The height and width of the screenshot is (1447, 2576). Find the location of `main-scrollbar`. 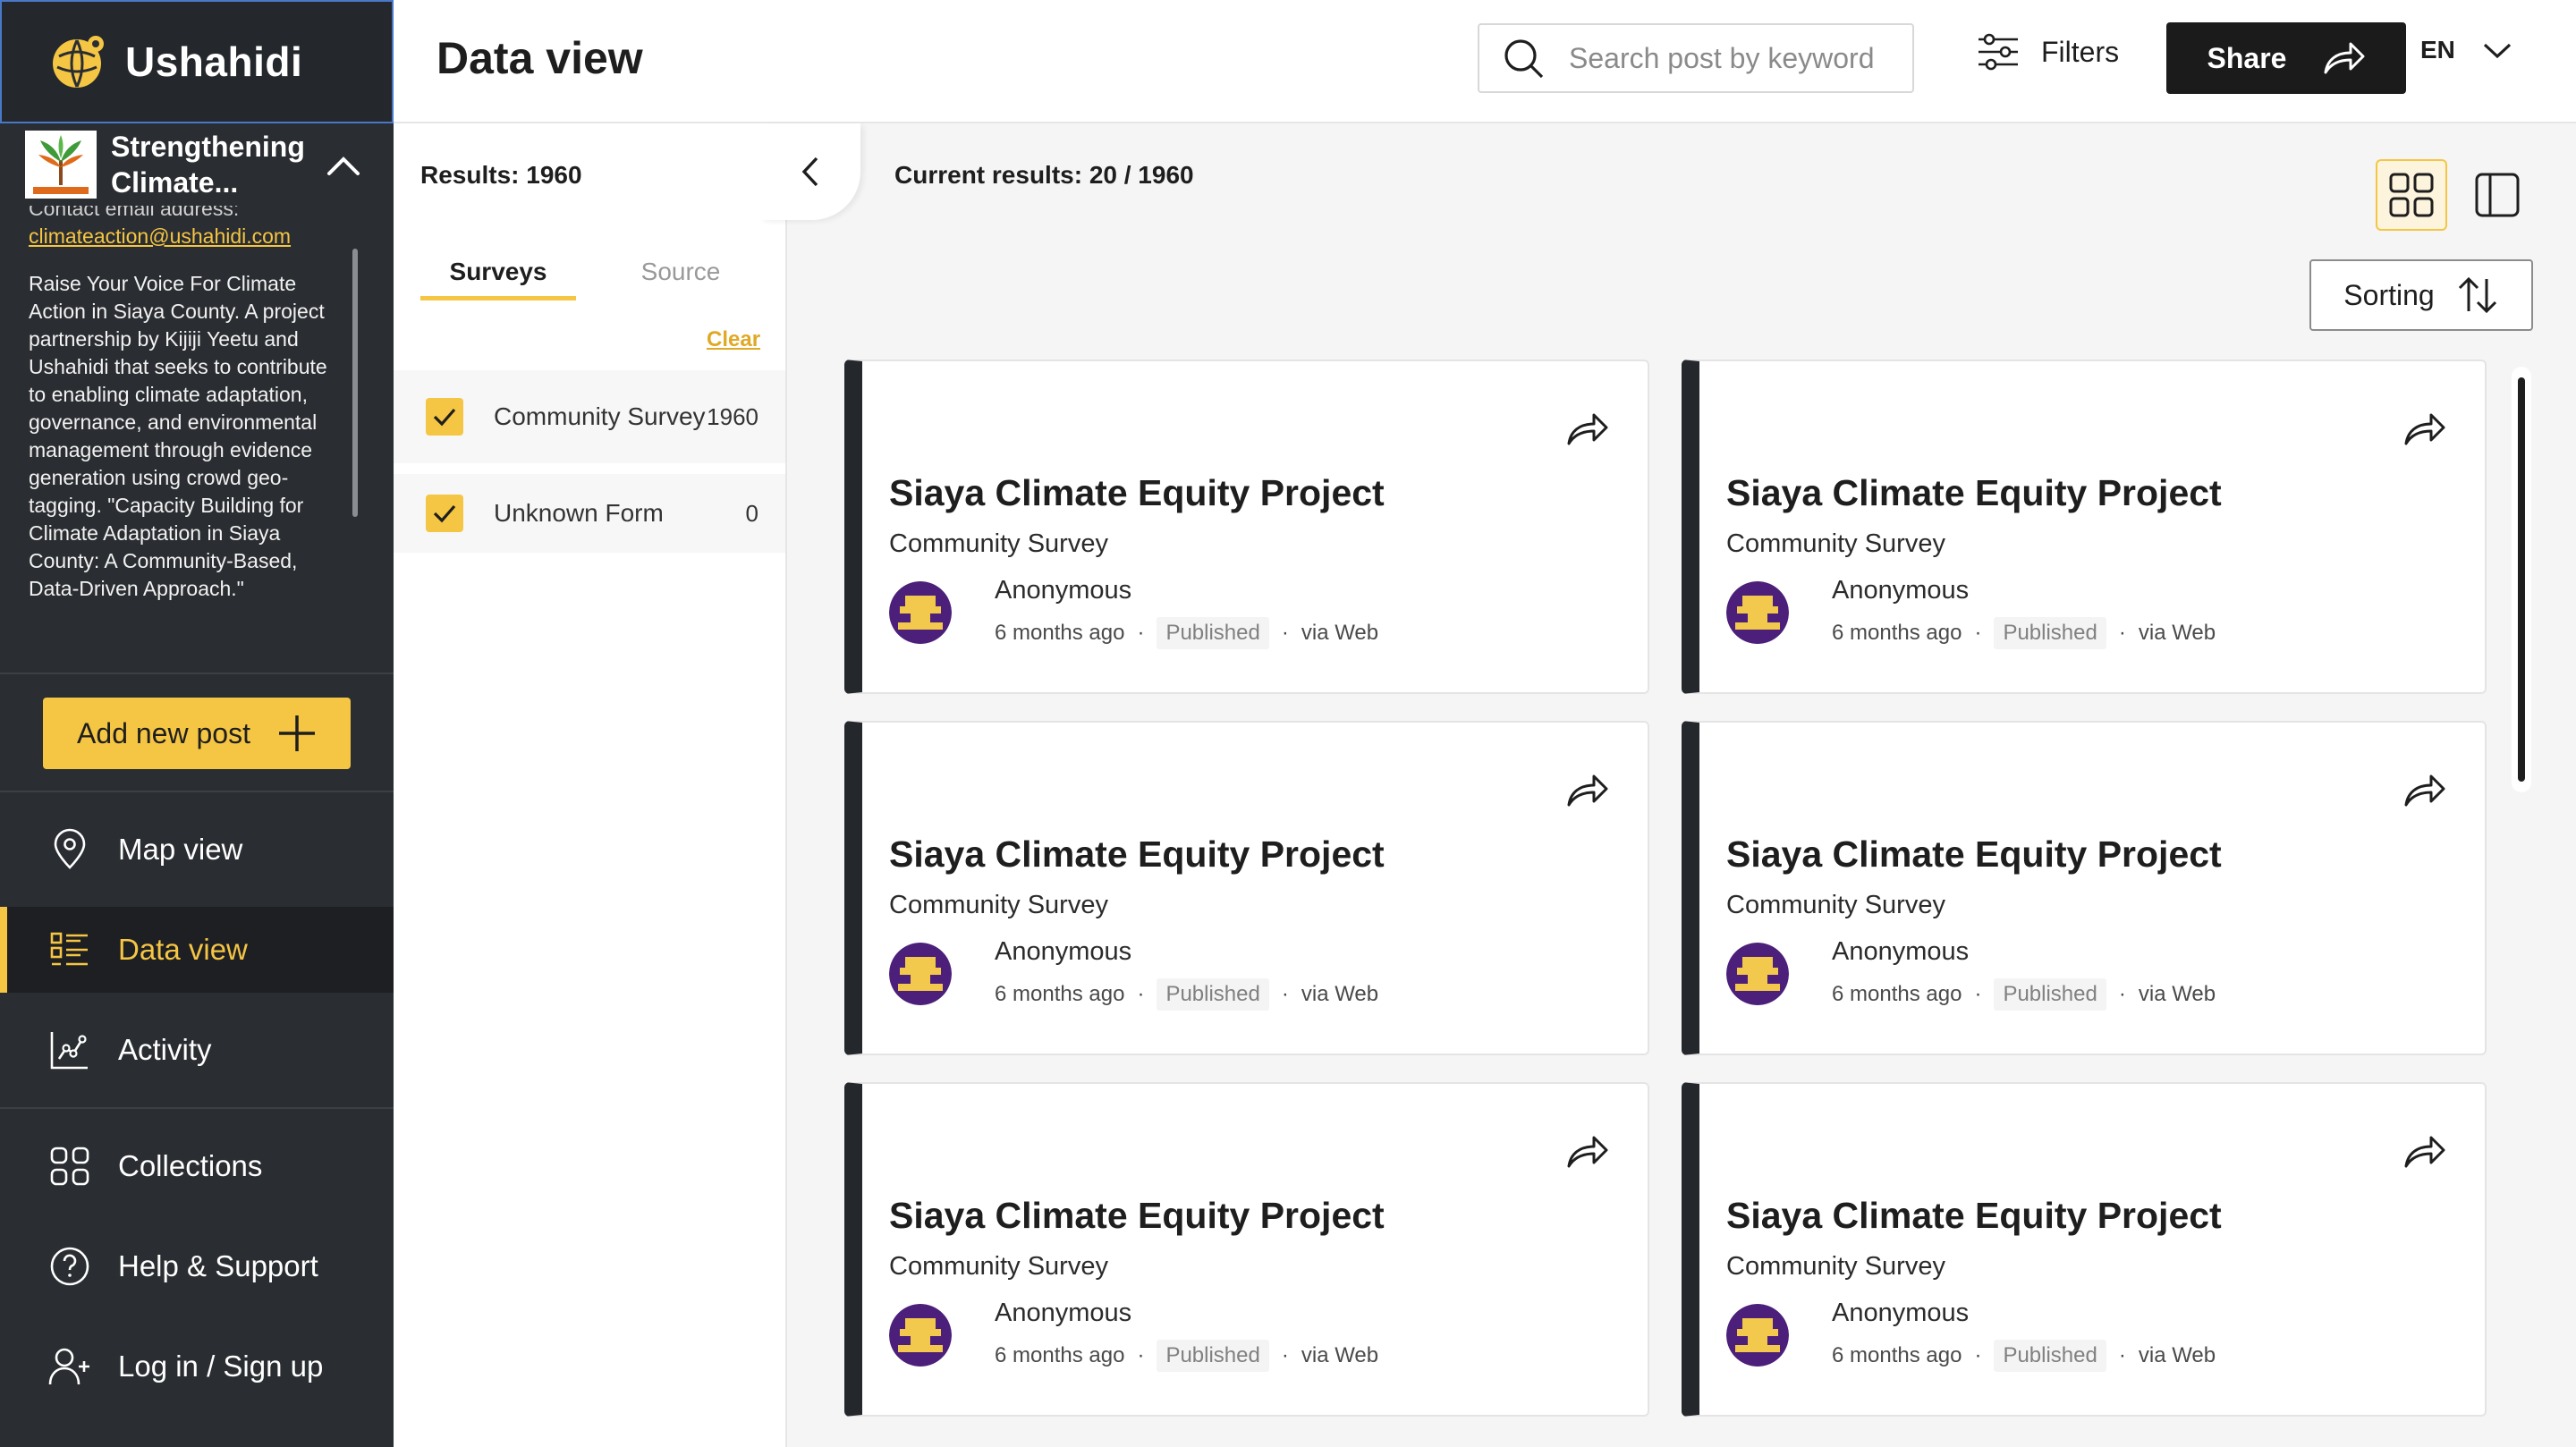

main-scrollbar is located at coordinates (2521, 579).